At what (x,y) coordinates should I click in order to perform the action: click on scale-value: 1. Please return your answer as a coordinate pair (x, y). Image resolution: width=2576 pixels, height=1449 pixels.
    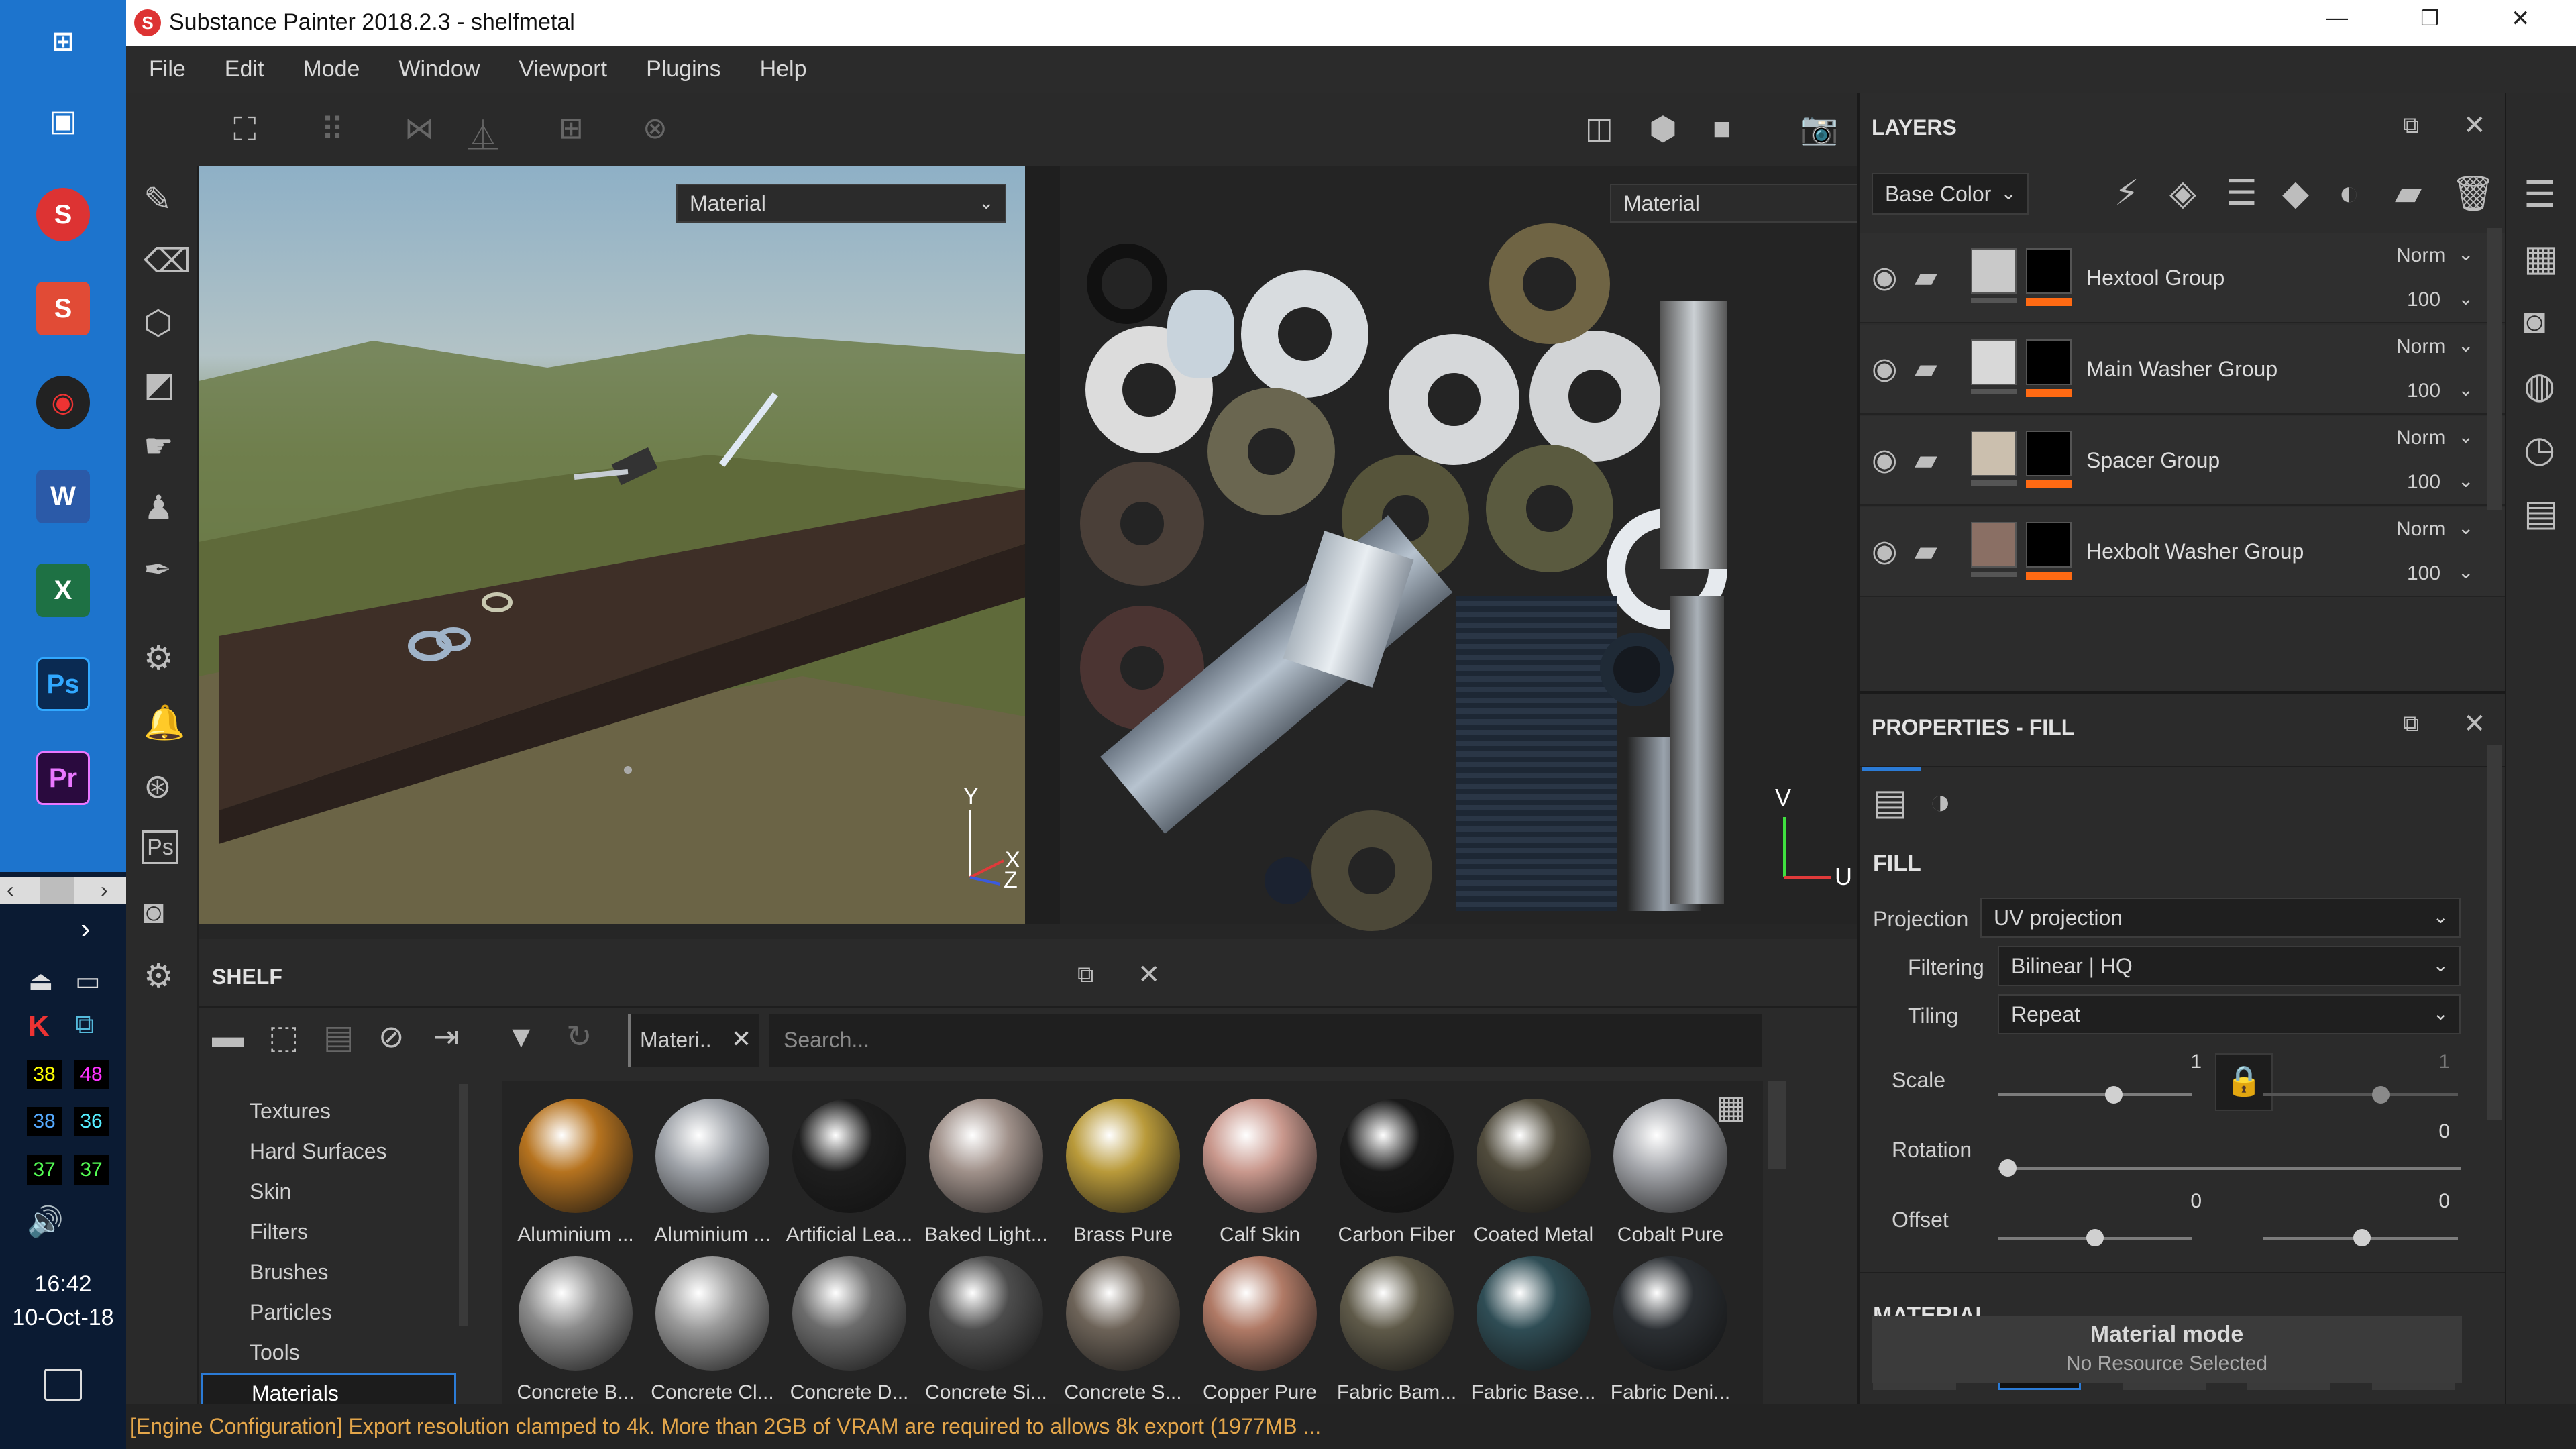
    Looking at the image, I should click on (2181, 1062).